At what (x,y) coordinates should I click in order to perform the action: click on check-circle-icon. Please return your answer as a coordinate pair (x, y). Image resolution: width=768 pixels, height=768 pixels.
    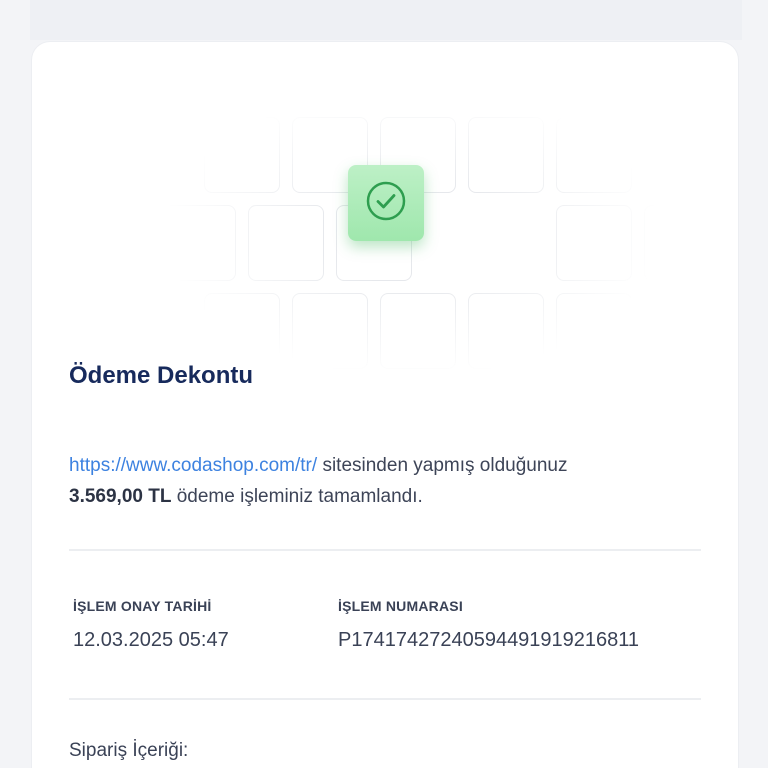
    Looking at the image, I should click on (386, 203).